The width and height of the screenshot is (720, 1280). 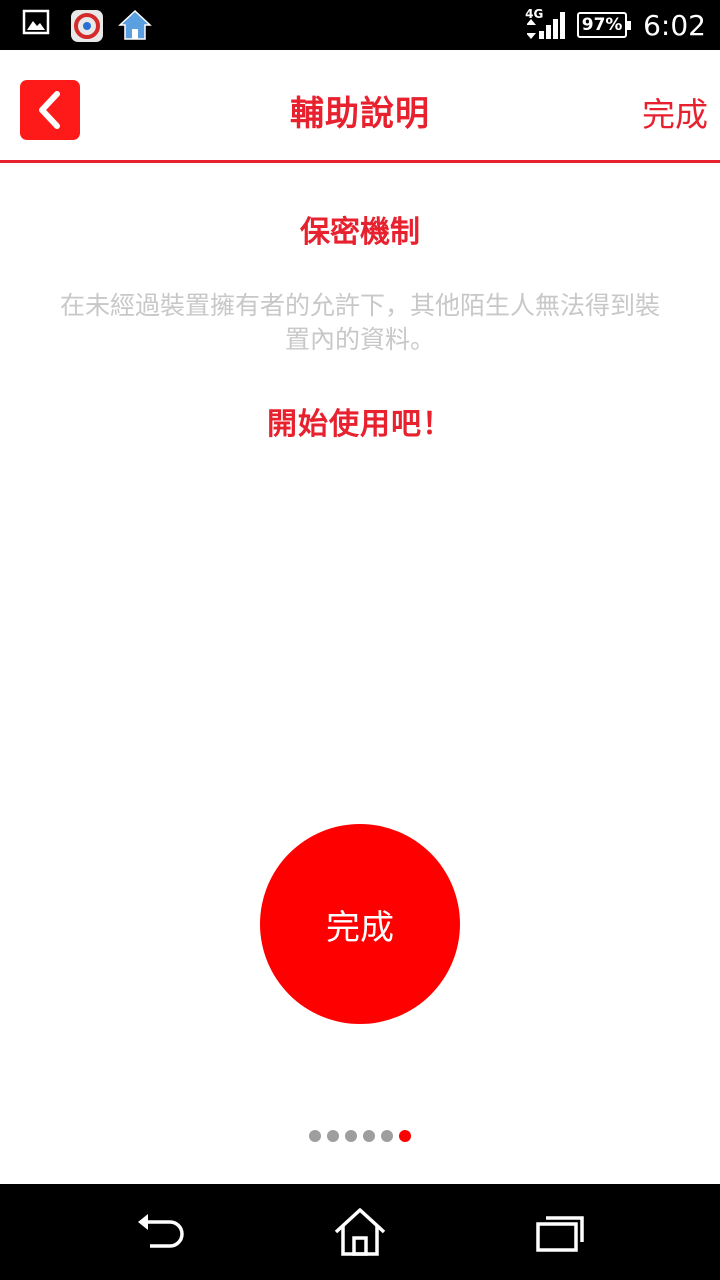 What do you see at coordinates (360, 114) in the screenshot?
I see `page-title: 輔助說明` at bounding box center [360, 114].